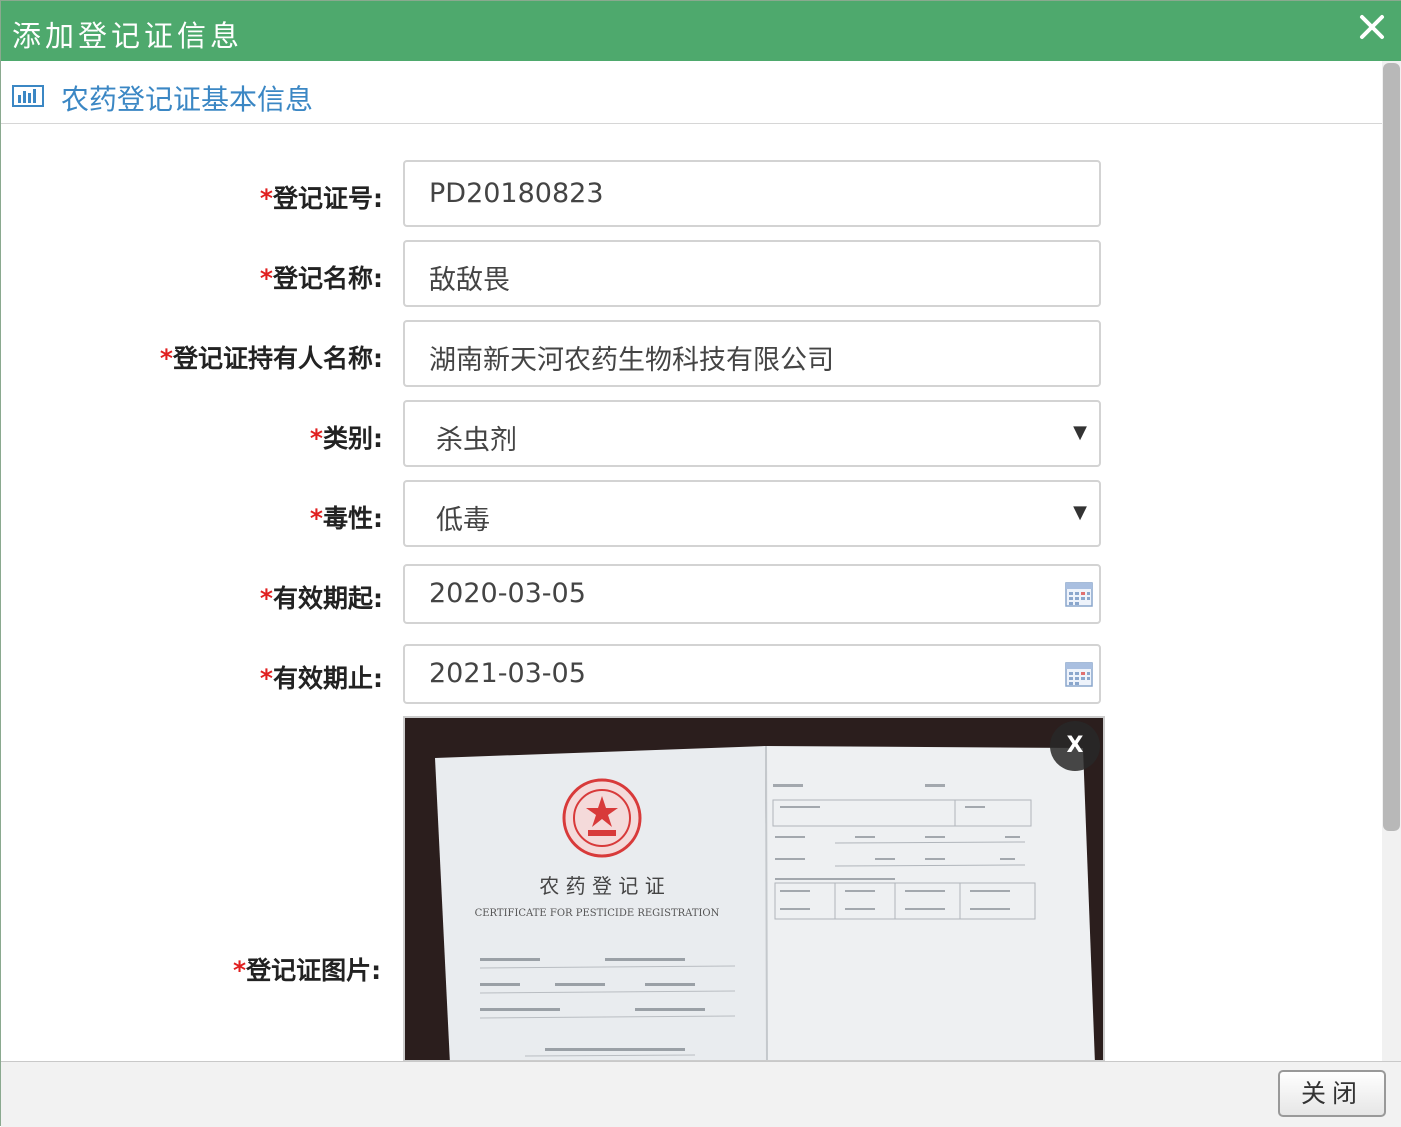 The width and height of the screenshot is (1401, 1127). I want to click on label-text: 登记证持有人名称:, so click(278, 358).